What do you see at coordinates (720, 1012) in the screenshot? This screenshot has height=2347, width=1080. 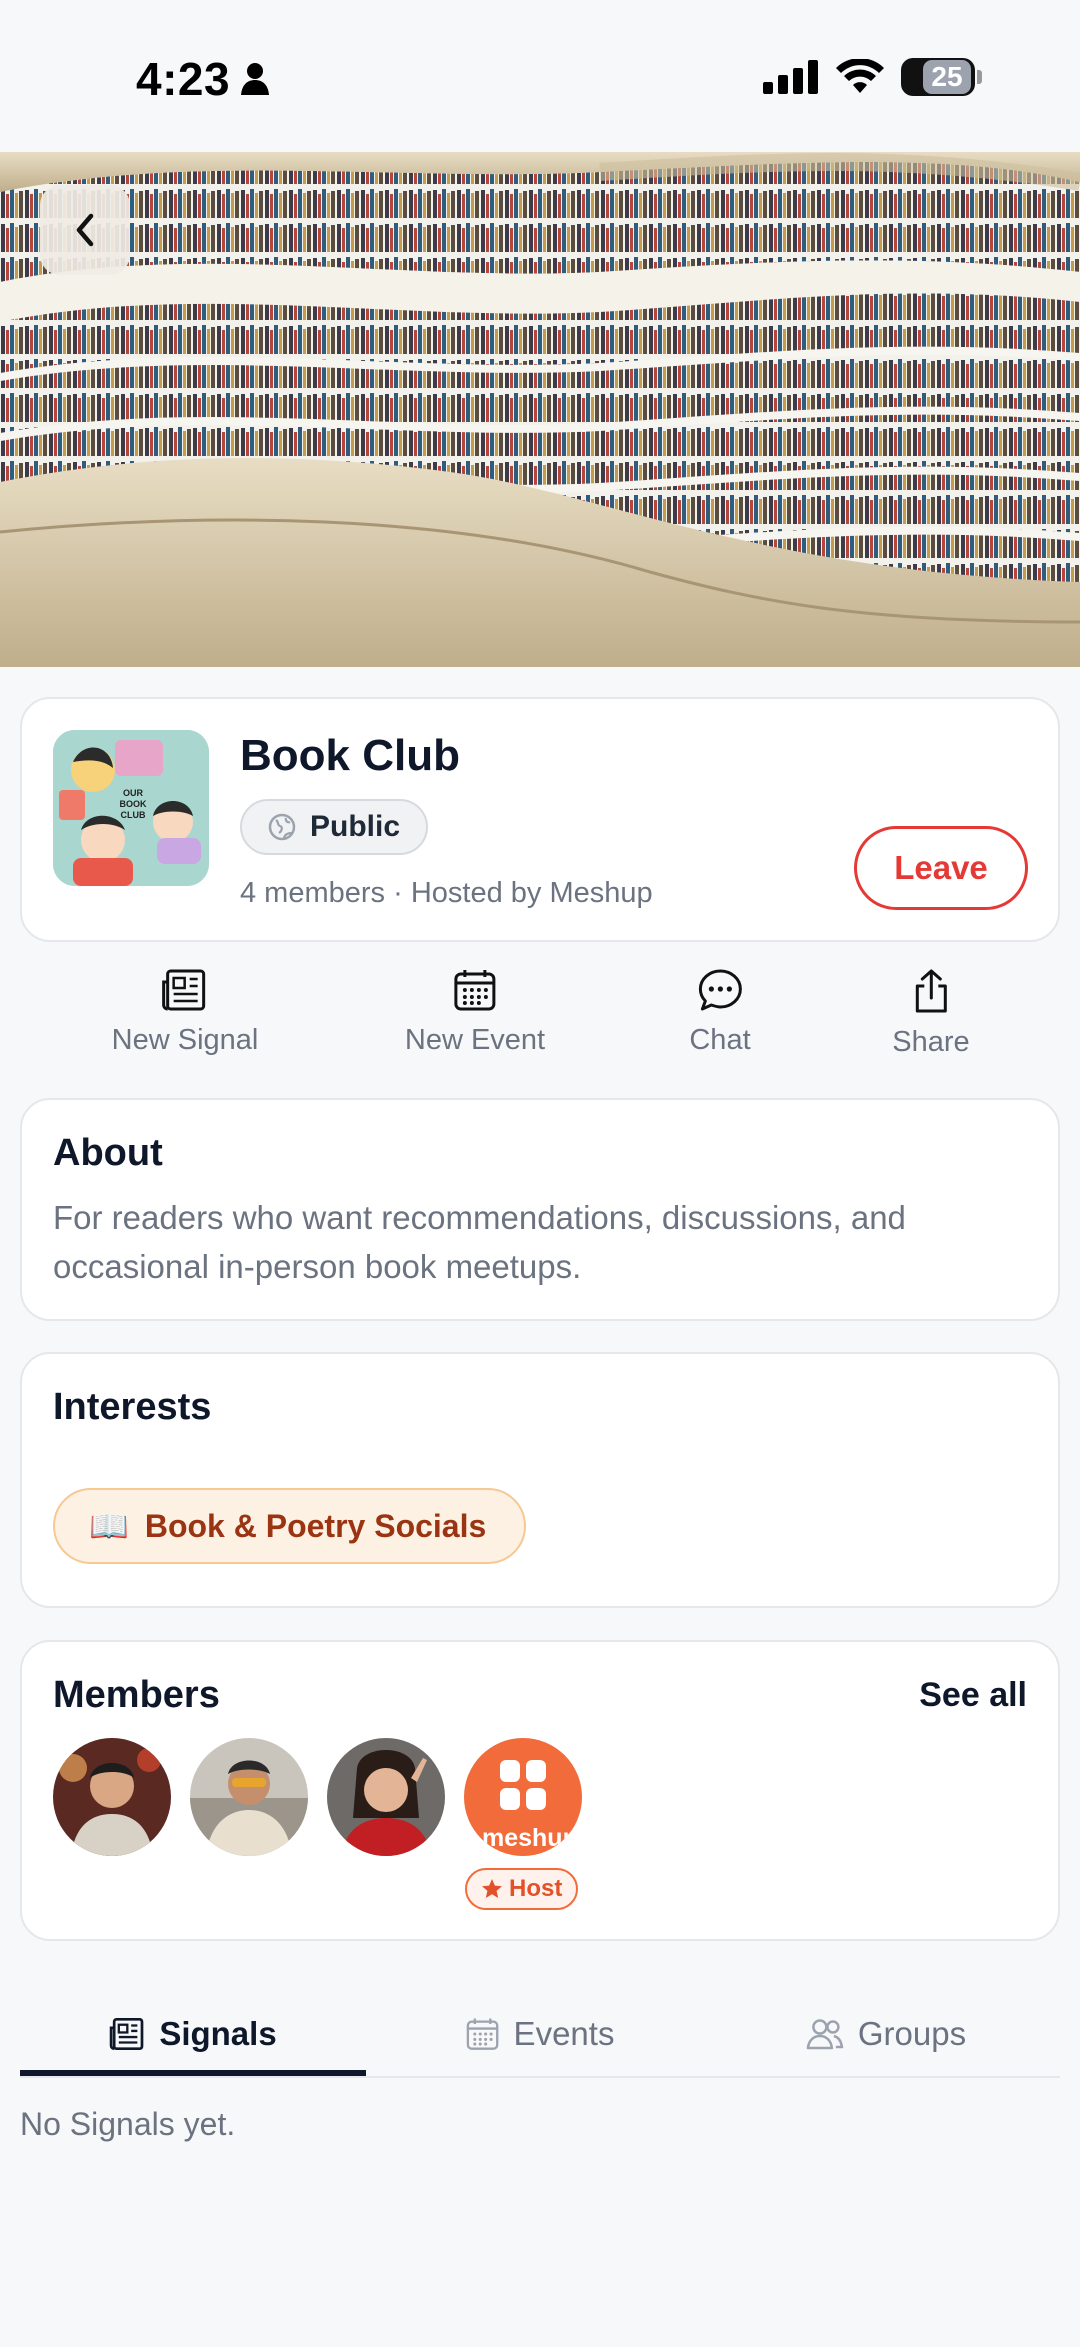 I see `chat-action: Chat` at bounding box center [720, 1012].